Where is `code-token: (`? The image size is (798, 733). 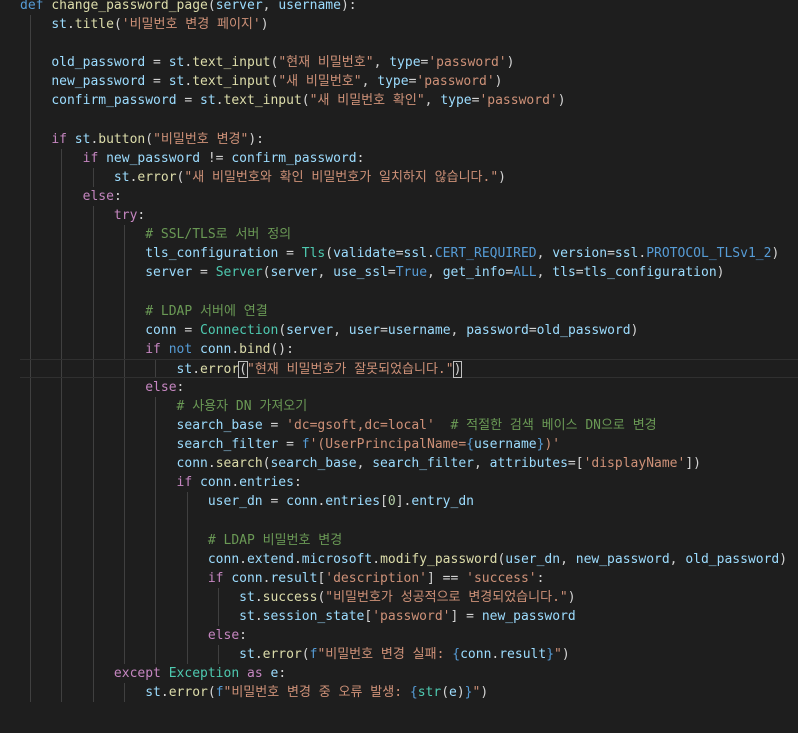 code-token: ( is located at coordinates (149, 139).